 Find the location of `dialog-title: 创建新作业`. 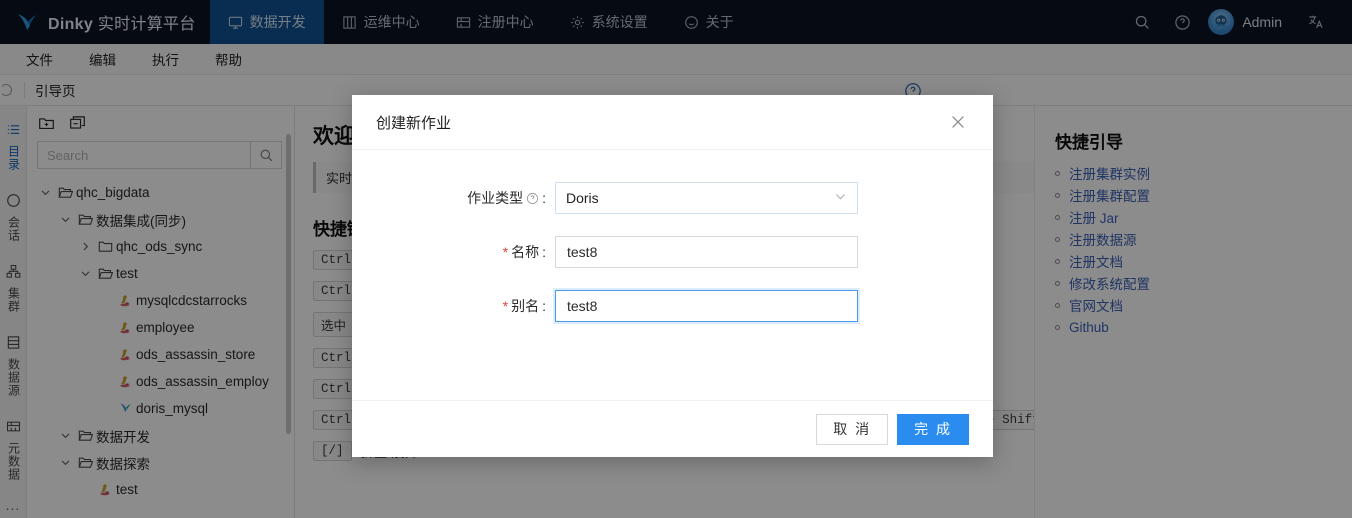

dialog-title: 创建新作业 is located at coordinates (414, 123).